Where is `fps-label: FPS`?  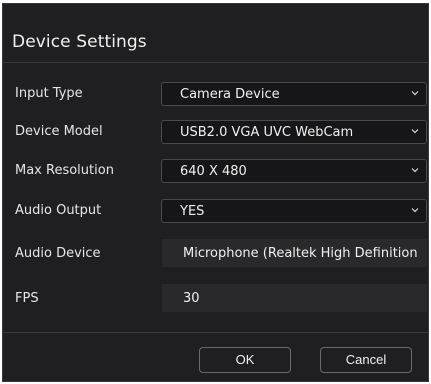 fps-label: FPS is located at coordinates (27, 298).